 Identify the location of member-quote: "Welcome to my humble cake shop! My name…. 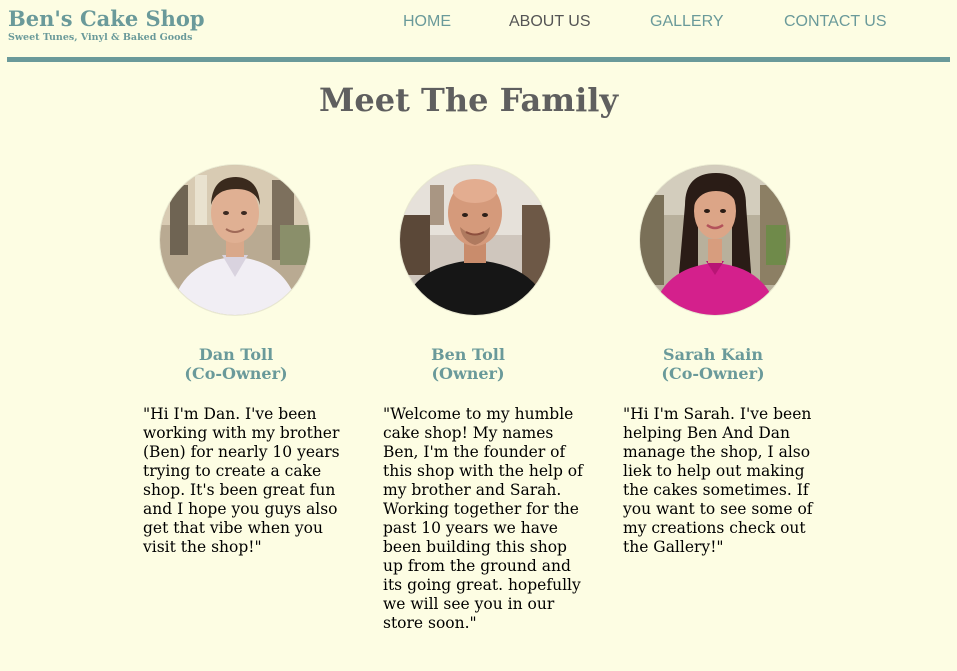
(483, 518).